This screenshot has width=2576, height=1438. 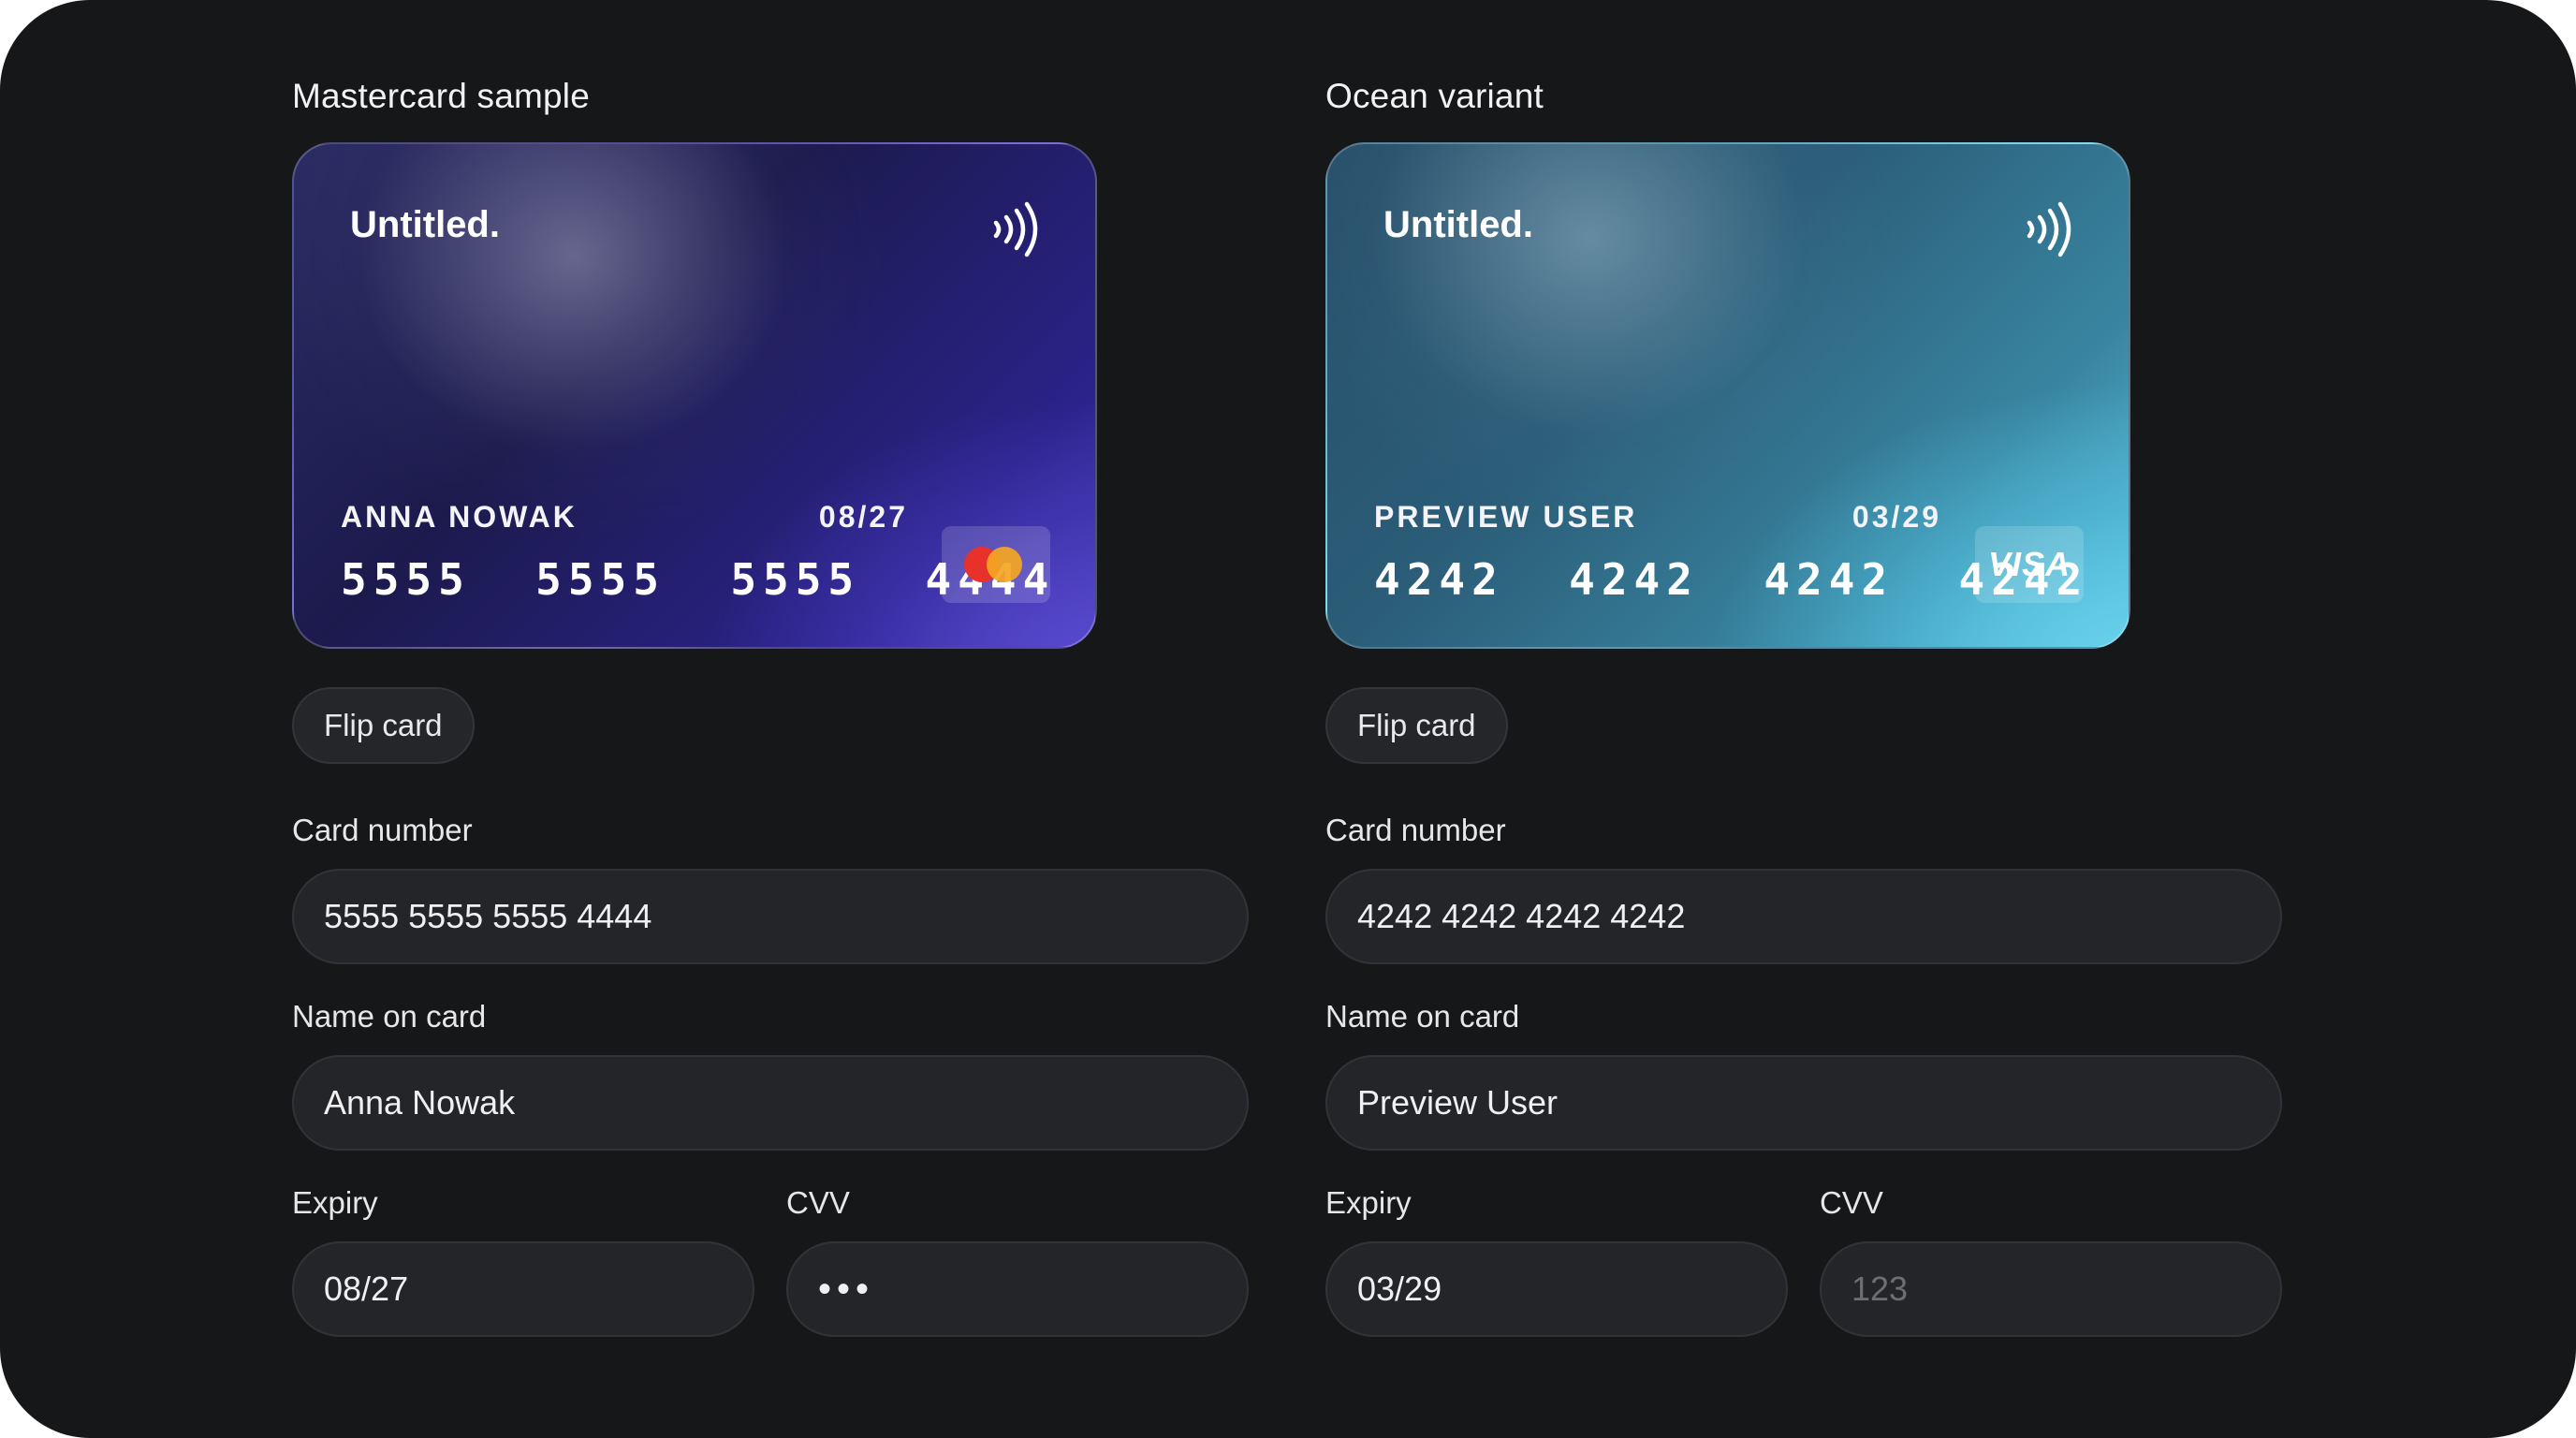 I want to click on name-on-card-input: Preview User, so click(x=1803, y=1103).